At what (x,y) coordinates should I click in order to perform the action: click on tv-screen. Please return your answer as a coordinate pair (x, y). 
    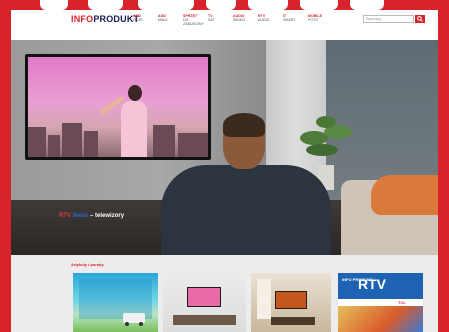
    Looking at the image, I should click on (118, 107).